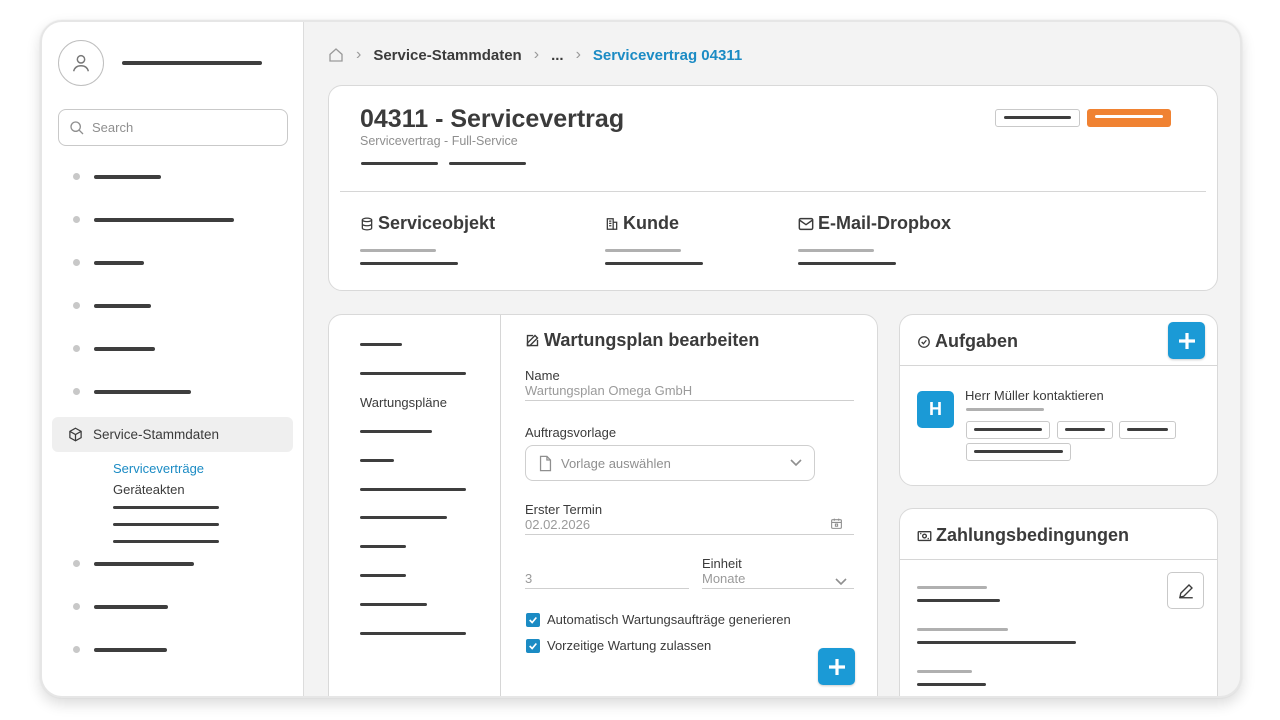  Describe the element at coordinates (884, 223) in the screenshot. I see `section-label: E-Mail-Dropbox` at that location.